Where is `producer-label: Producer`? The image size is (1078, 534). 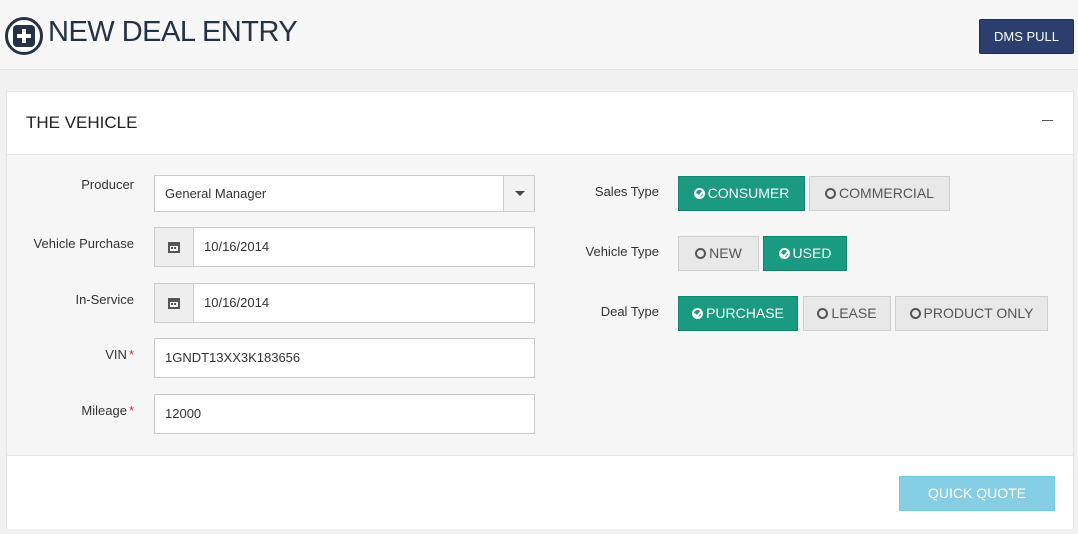 producer-label: Producer is located at coordinates (107, 184).